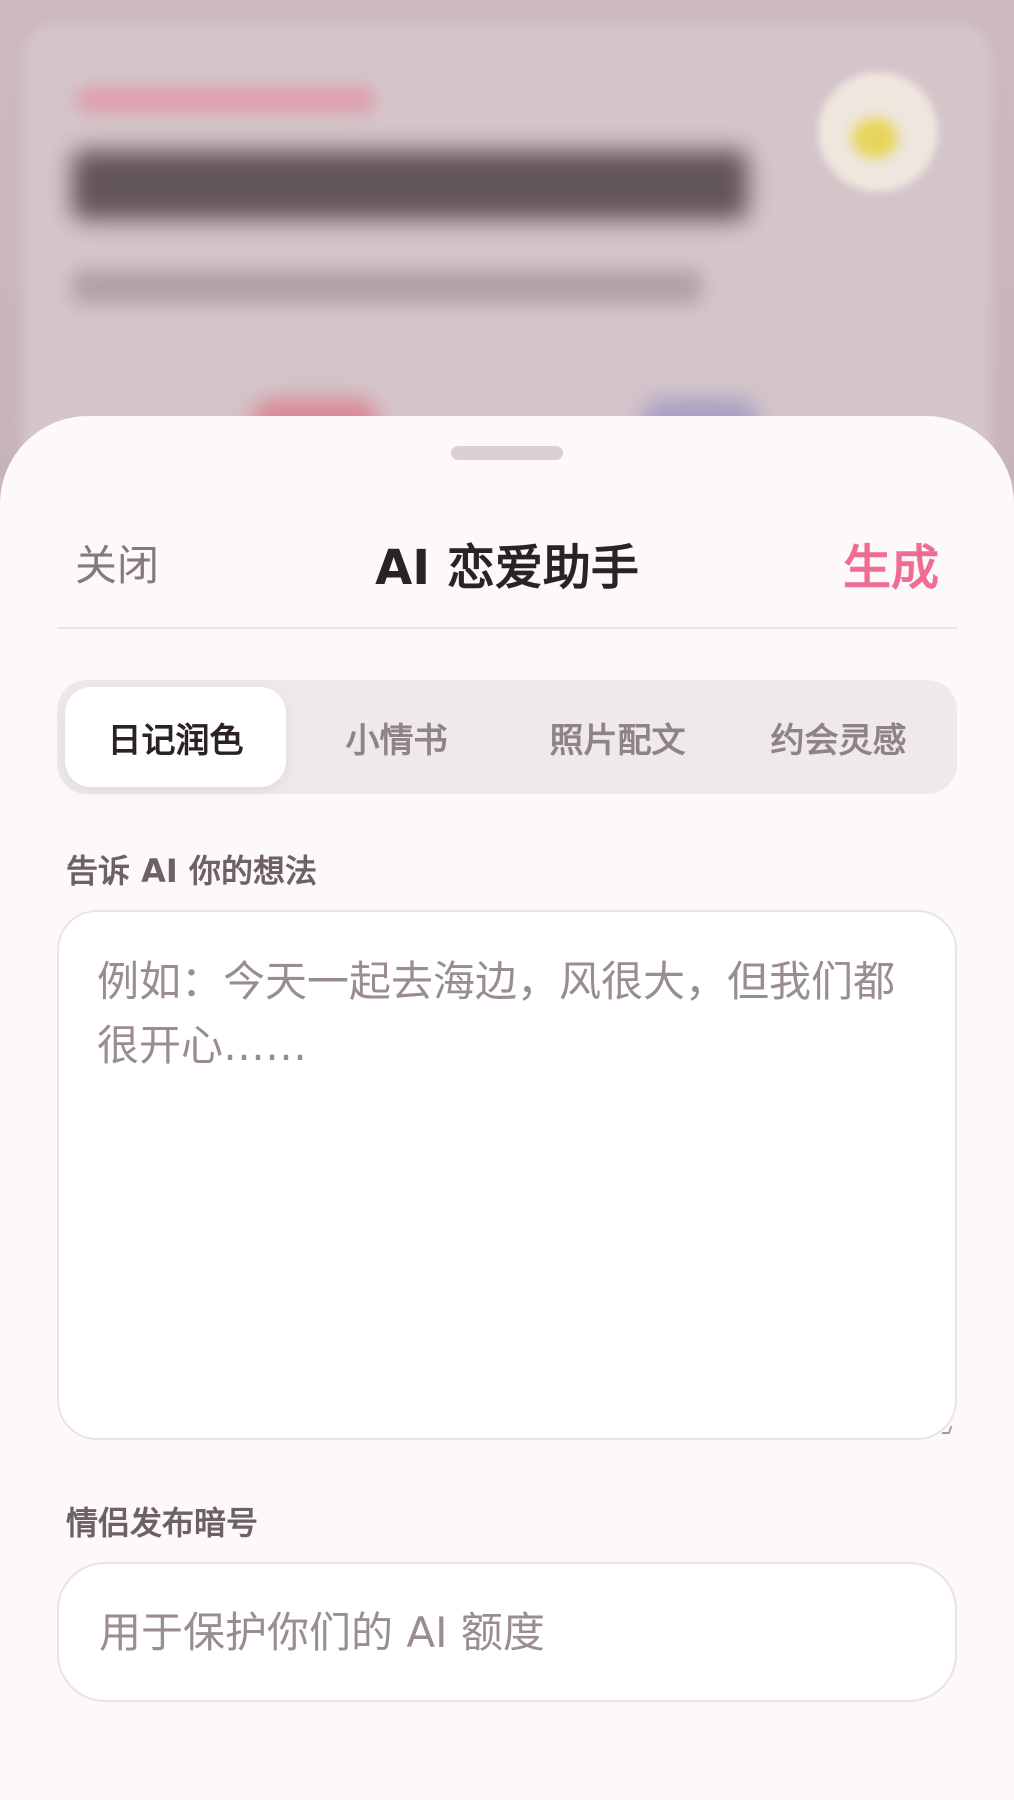  Describe the element at coordinates (162, 1523) in the screenshot. I see `passcode-label: 情侣发布暗号` at that location.